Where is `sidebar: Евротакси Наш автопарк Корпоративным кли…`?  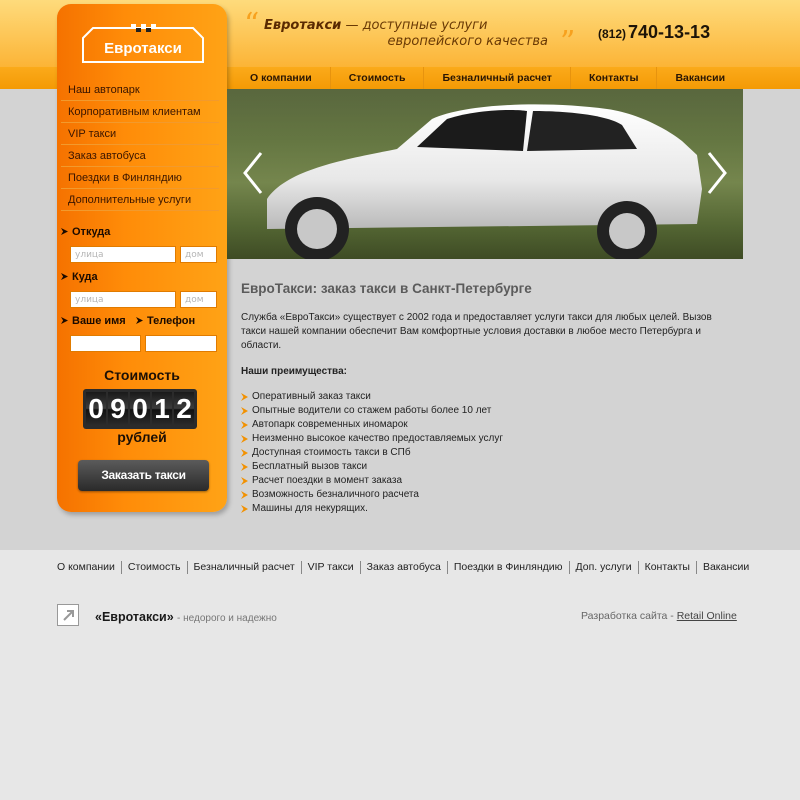 sidebar: Евротакси Наш автопарк Корпоративным кли… is located at coordinates (142, 258).